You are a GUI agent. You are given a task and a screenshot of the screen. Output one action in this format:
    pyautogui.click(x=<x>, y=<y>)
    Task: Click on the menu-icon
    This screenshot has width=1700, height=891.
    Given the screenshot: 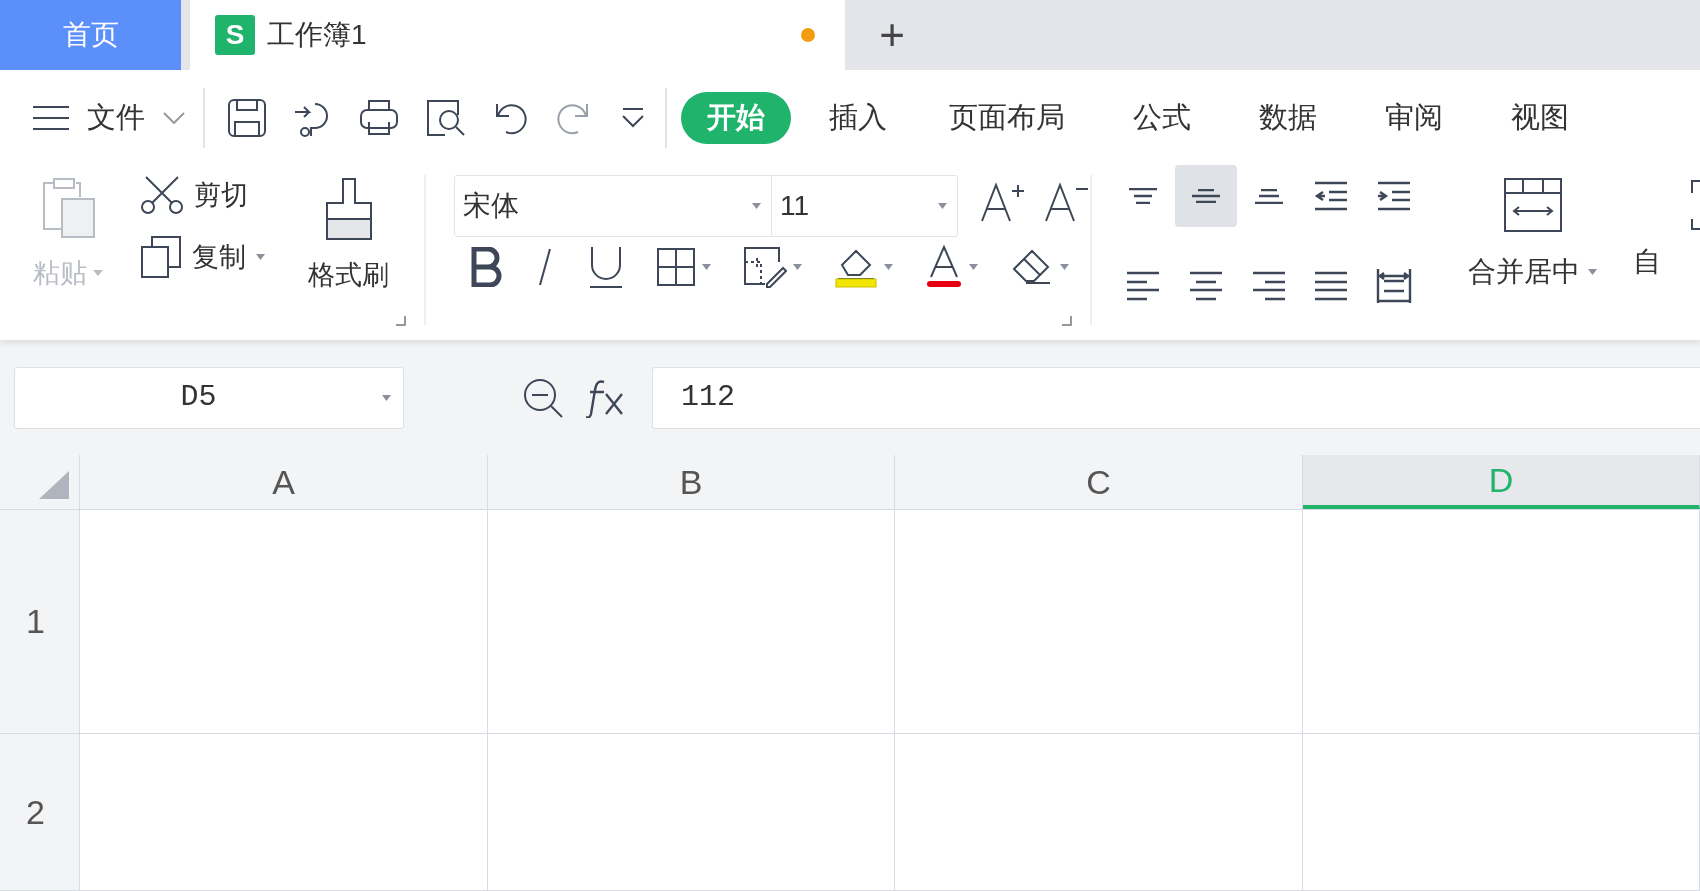 What is the action you would take?
    pyautogui.click(x=51, y=117)
    